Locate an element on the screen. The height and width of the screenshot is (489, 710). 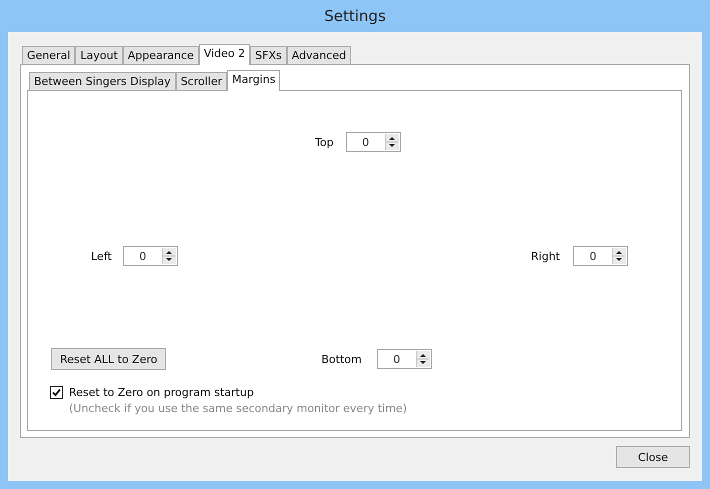
field-label: Bottom is located at coordinates (341, 359).